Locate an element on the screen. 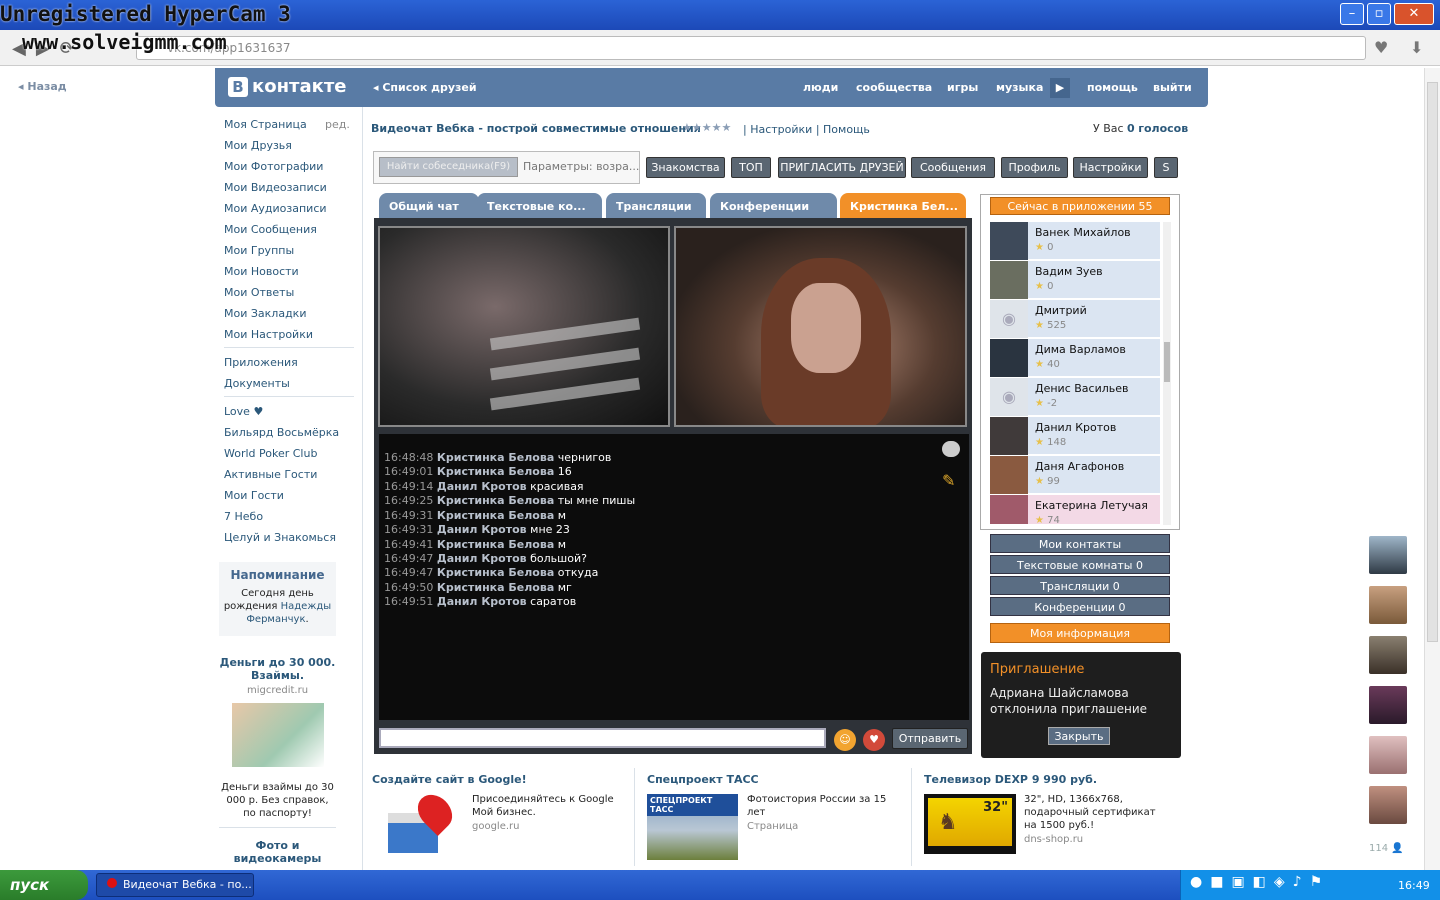  sidebar-apps: Приложения is located at coordinates (261, 362).